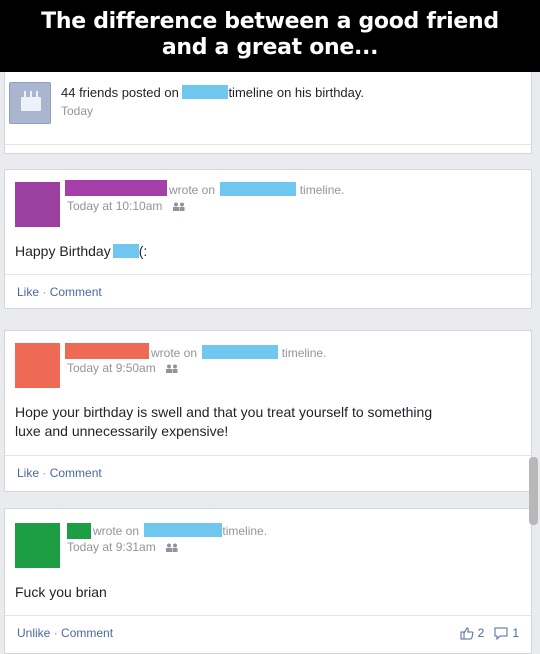 Image resolution: width=540 pixels, height=654 pixels. I want to click on post-timestamp: Today at 10:10am, so click(126, 206).